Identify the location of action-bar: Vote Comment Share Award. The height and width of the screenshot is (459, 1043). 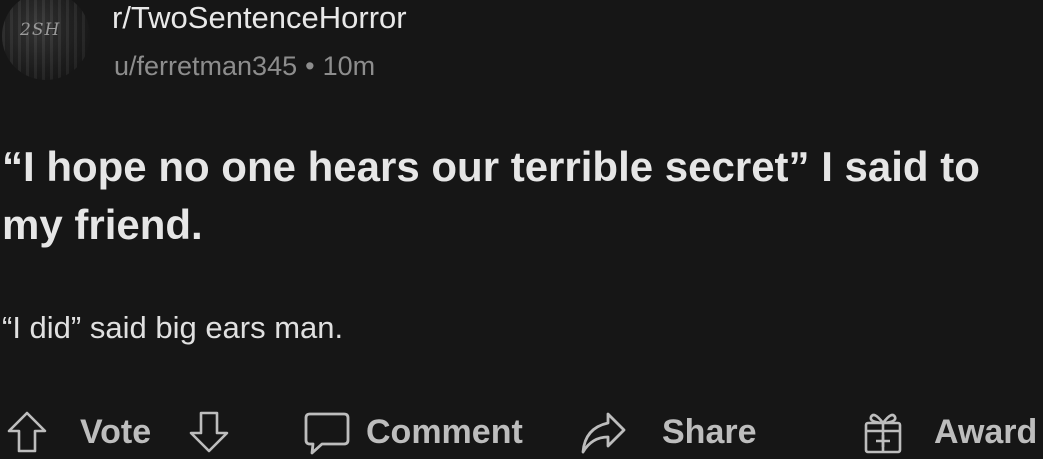
(521, 432).